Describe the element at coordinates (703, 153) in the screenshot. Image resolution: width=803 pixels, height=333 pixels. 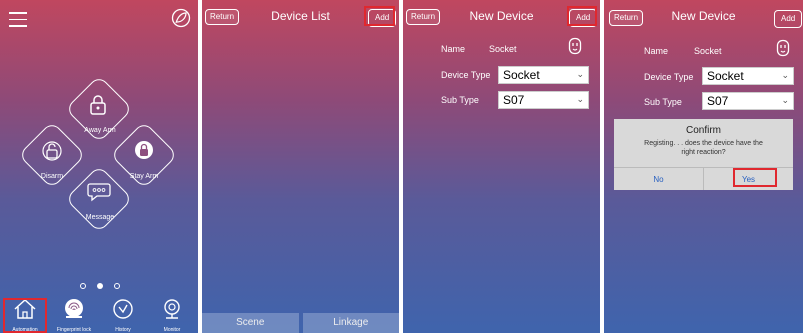
I see `dialog-message-line: right reaction?` at that location.